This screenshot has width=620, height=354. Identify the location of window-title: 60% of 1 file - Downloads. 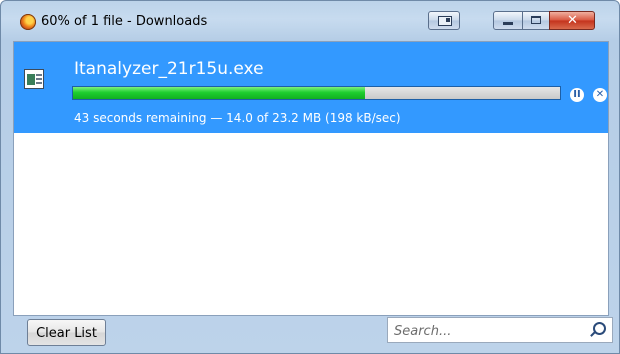
(124, 21).